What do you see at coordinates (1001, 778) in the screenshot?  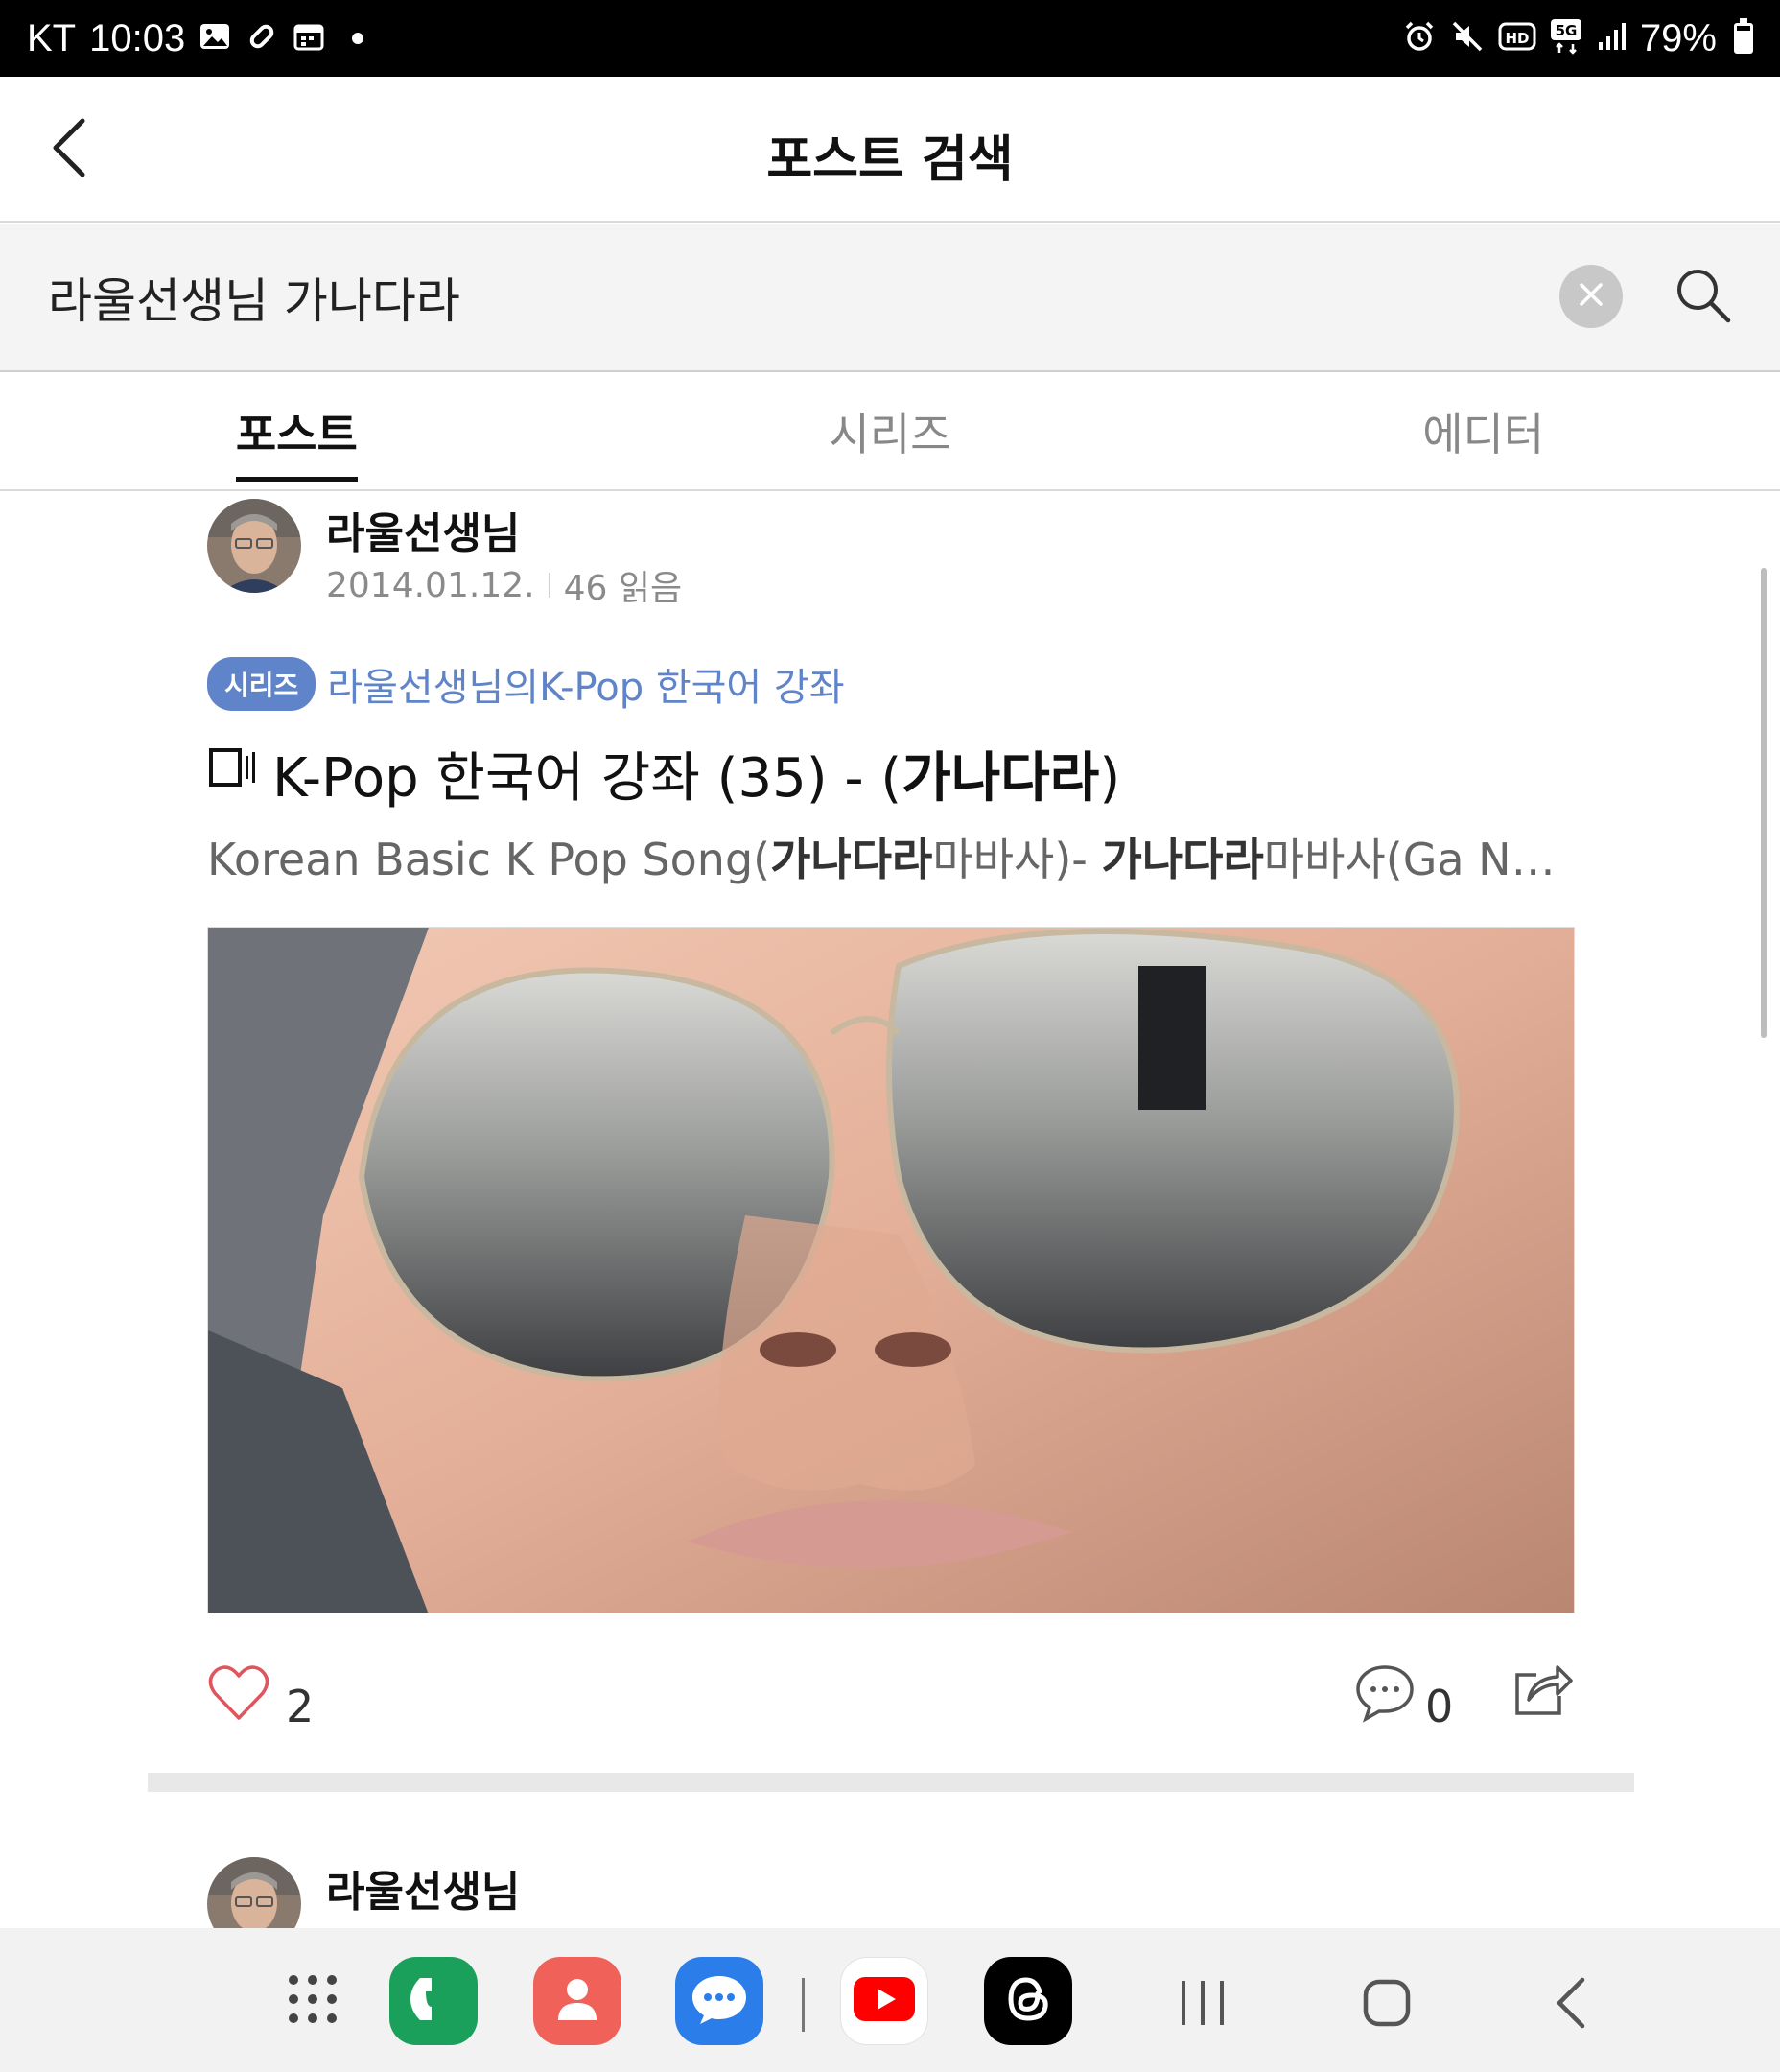 I see `title-highlight: 가나다라` at bounding box center [1001, 778].